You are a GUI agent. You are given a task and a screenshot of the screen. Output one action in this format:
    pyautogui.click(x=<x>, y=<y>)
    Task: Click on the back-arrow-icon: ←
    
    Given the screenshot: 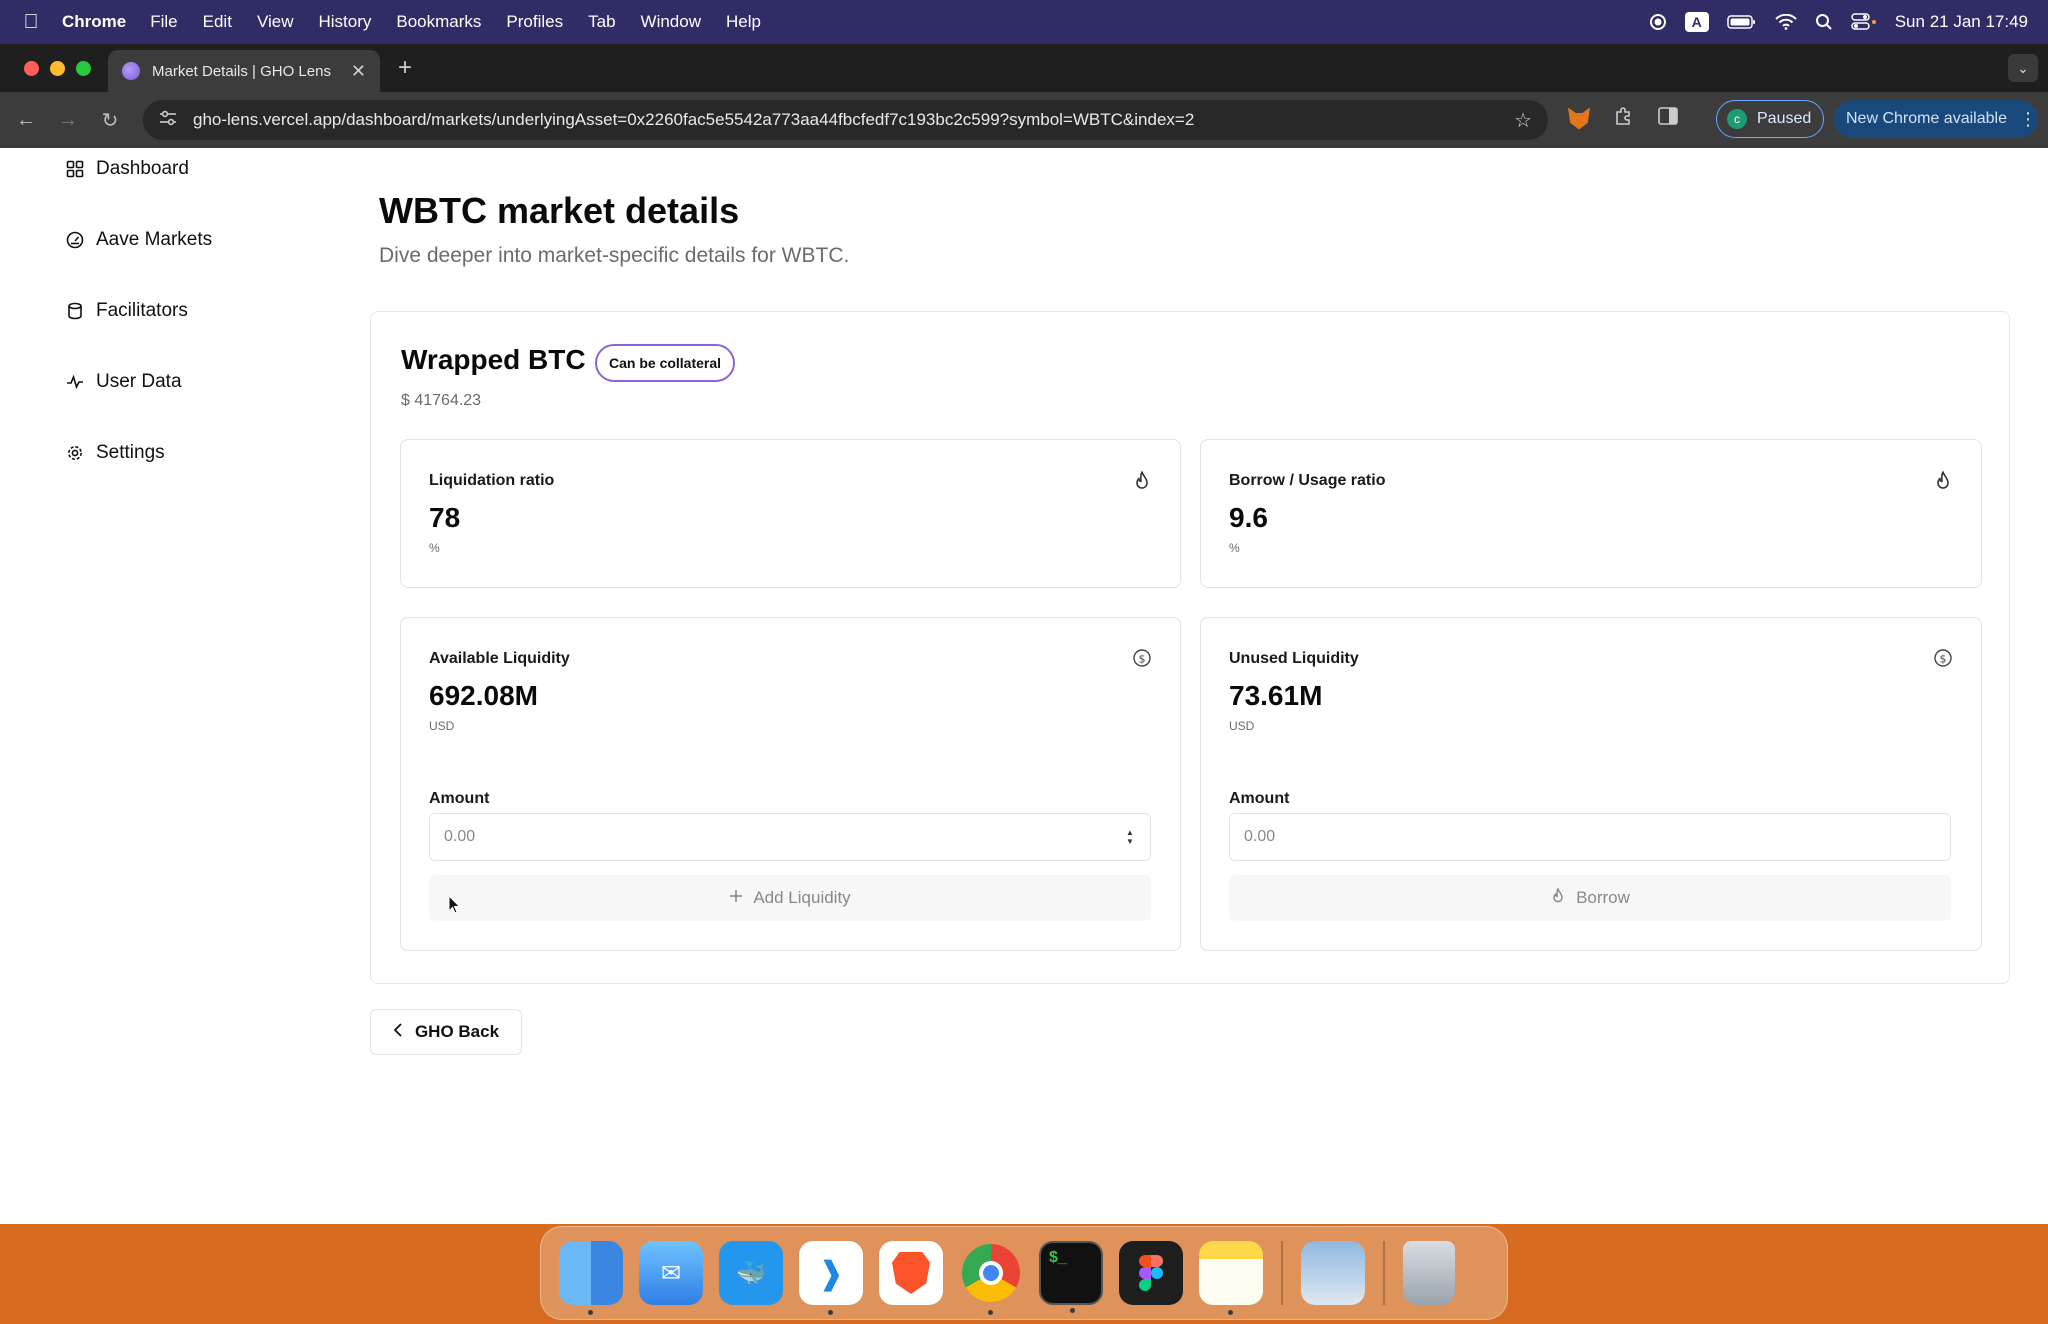 What is the action you would take?
    pyautogui.click(x=26, y=120)
    